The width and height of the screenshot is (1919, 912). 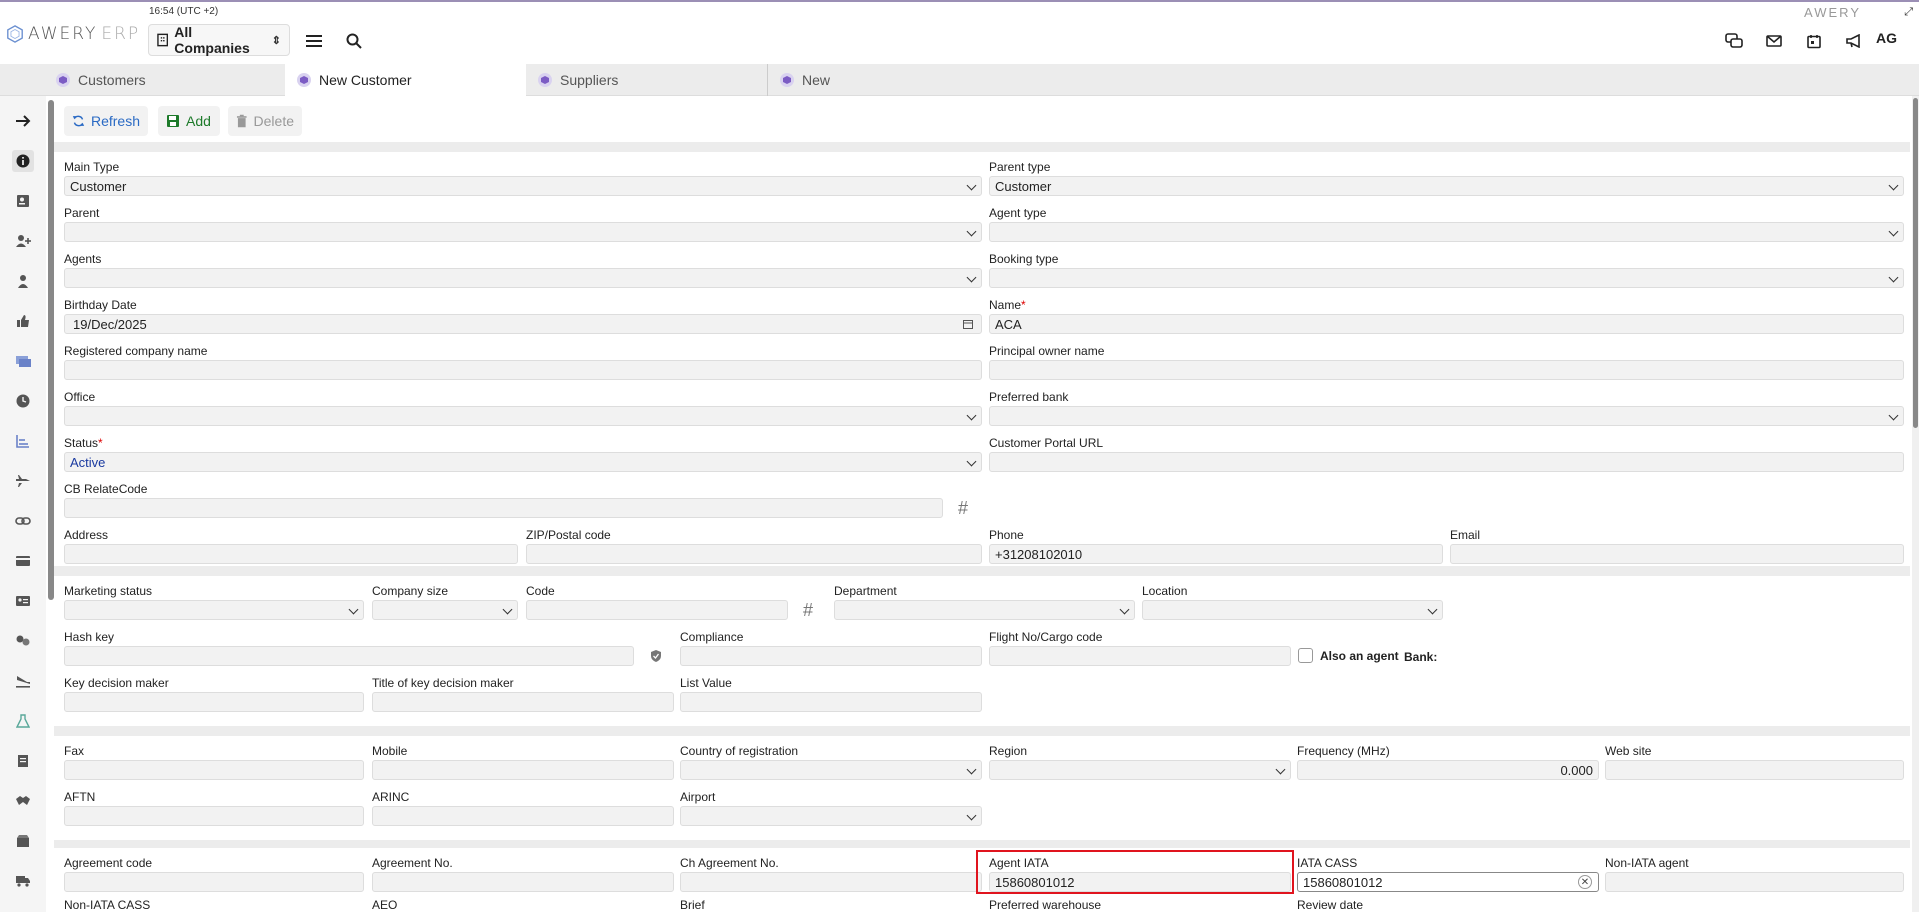 What do you see at coordinates (1854, 41) in the screenshot?
I see `megaphone-icon` at bounding box center [1854, 41].